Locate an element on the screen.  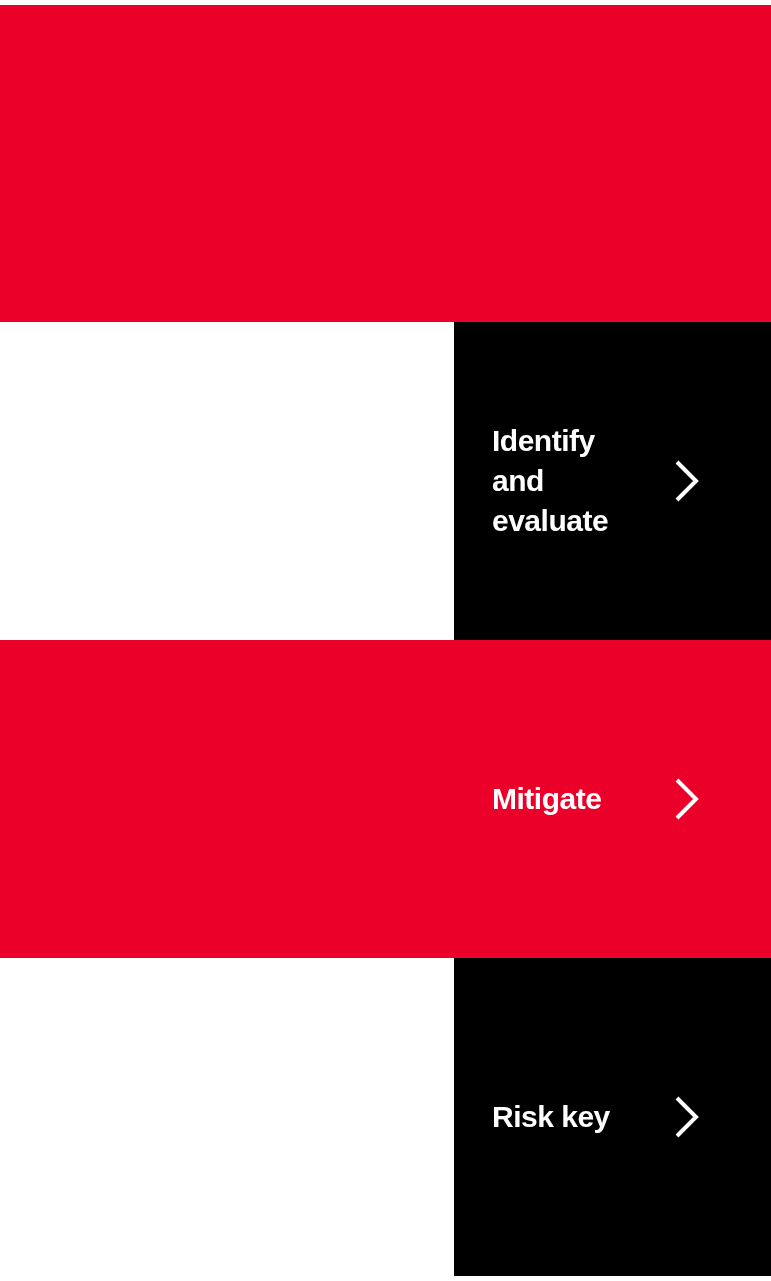
menu-tile: Identify and evaluate is located at coordinates (612, 481).